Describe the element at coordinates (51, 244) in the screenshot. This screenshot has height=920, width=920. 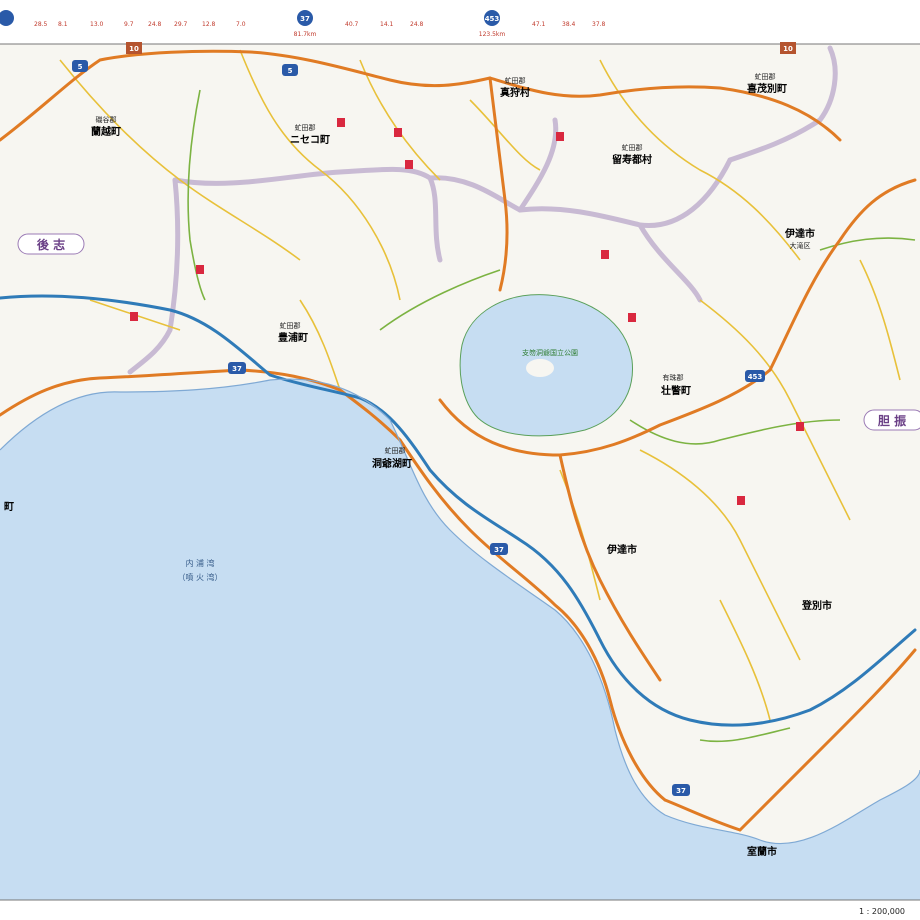
I see `region-shiribeshi: 後 志` at that location.